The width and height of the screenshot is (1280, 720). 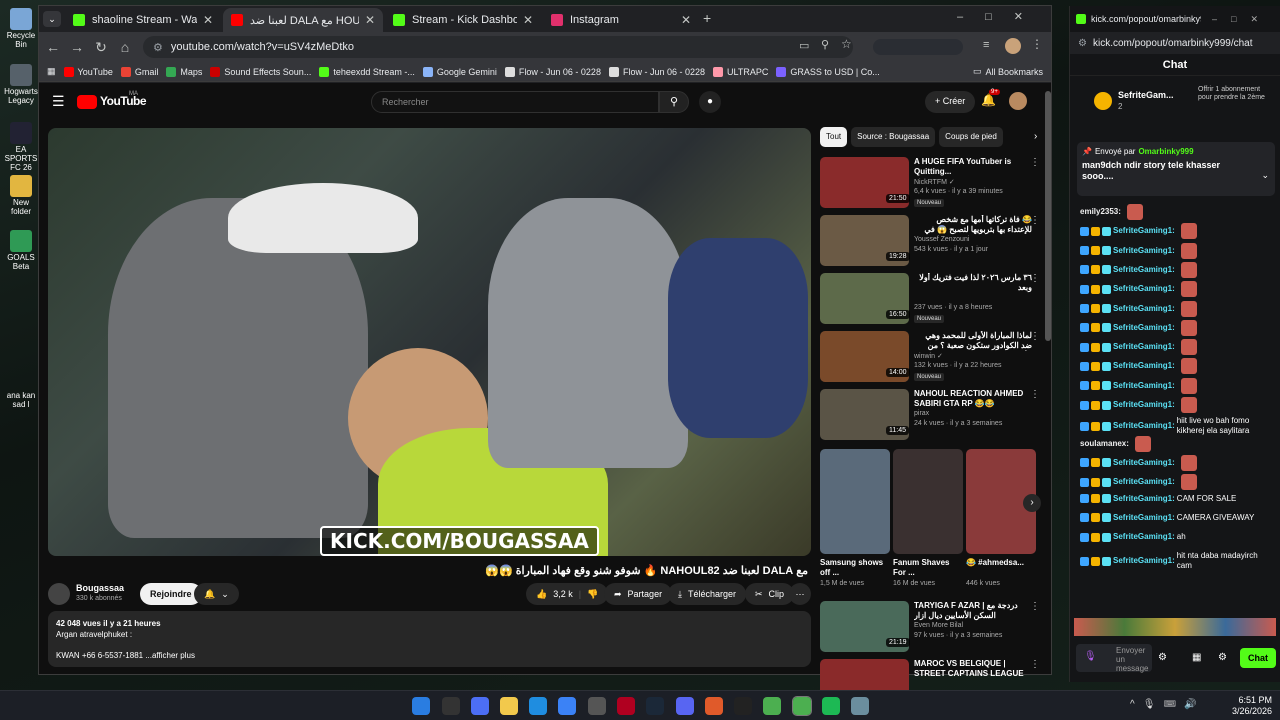 What do you see at coordinates (21, 147) in the screenshot?
I see `desktop-icon-fc26: EA SPORTS FC 26` at bounding box center [21, 147].